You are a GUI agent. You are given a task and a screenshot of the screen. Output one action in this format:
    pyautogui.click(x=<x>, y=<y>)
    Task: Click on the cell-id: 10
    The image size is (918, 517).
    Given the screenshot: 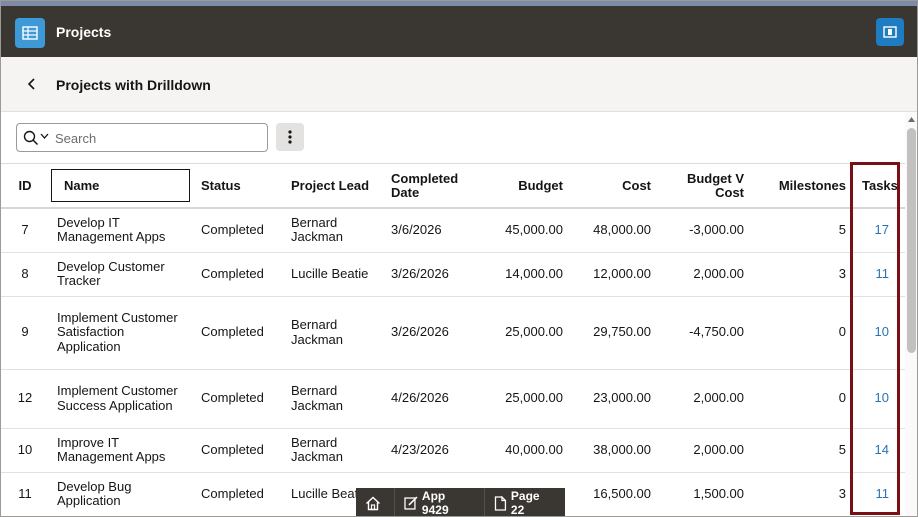 What is the action you would take?
    pyautogui.click(x=25, y=450)
    